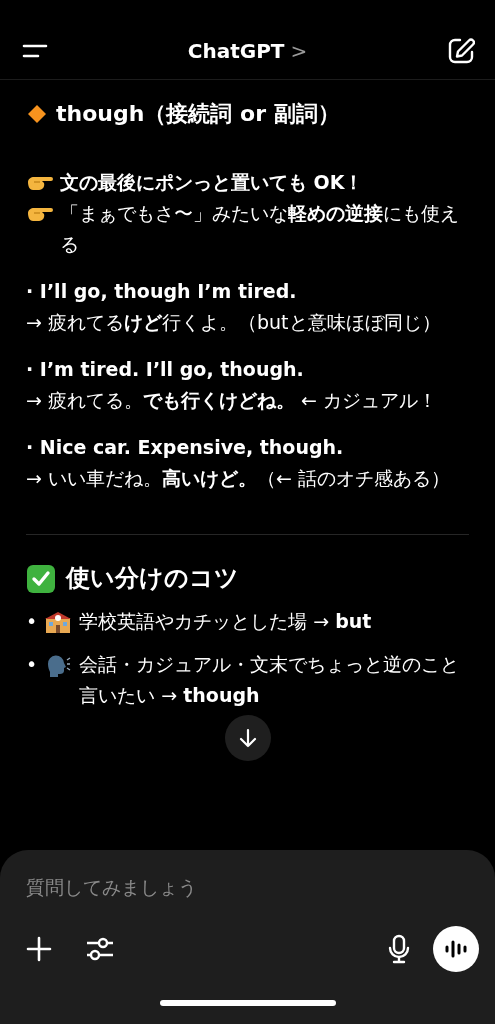  I want to click on voice-mode-button, so click(456, 949).